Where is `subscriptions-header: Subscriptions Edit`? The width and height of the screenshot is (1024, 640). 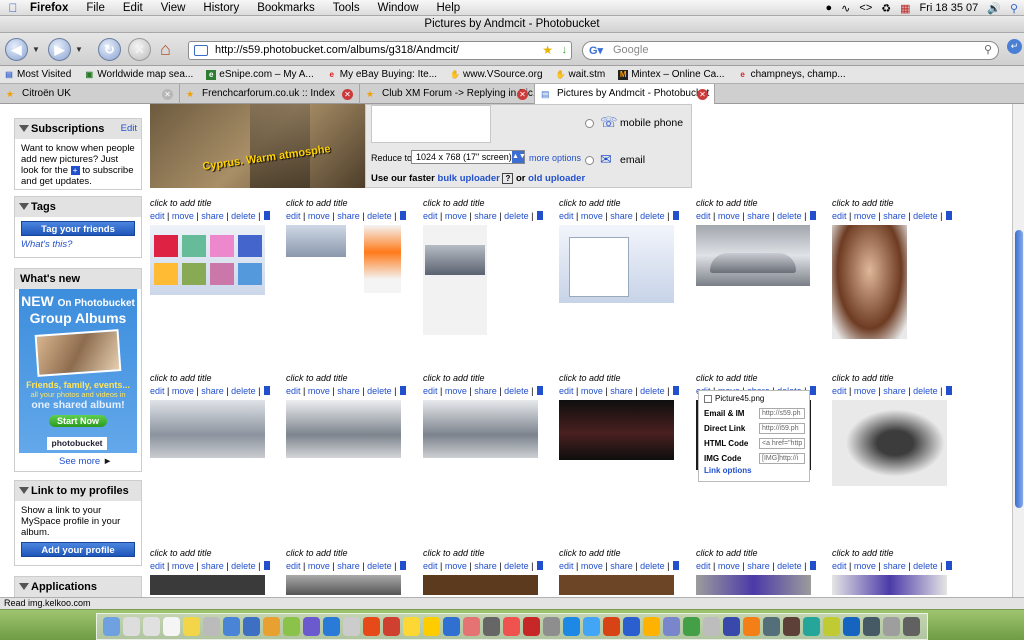
subscriptions-header: Subscriptions Edit is located at coordinates (78, 129).